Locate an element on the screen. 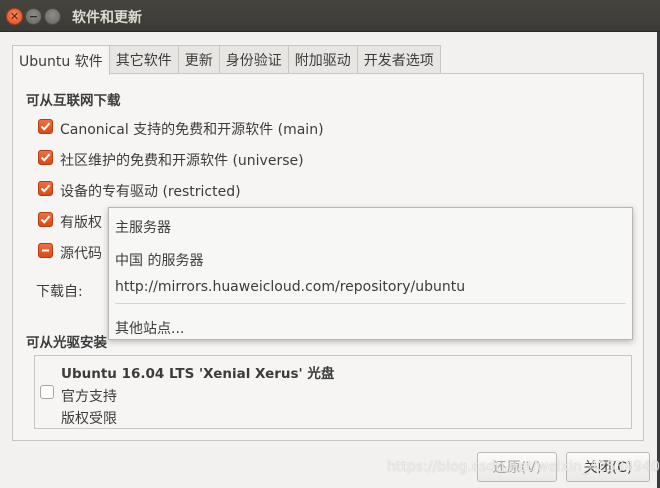  tab-bar: Ubuntu 软件 其它软件 更新 身份验证 附加驱动 开发者选项 is located at coordinates (226, 60).